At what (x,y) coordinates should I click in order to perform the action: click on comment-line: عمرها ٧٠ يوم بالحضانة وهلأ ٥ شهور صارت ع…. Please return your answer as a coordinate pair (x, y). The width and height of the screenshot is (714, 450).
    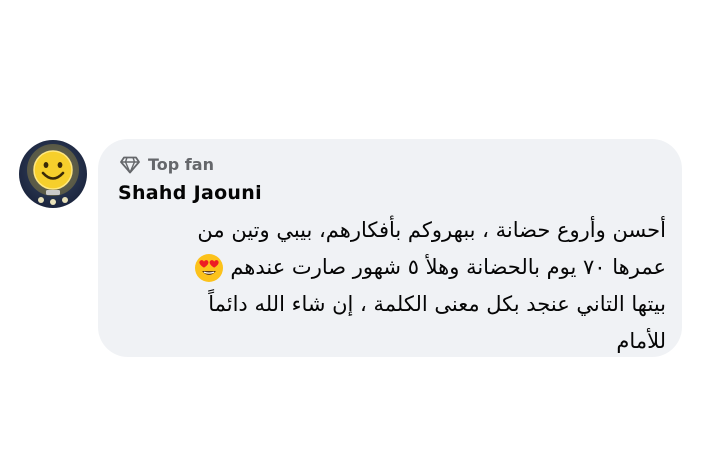
    Looking at the image, I should click on (391, 267).